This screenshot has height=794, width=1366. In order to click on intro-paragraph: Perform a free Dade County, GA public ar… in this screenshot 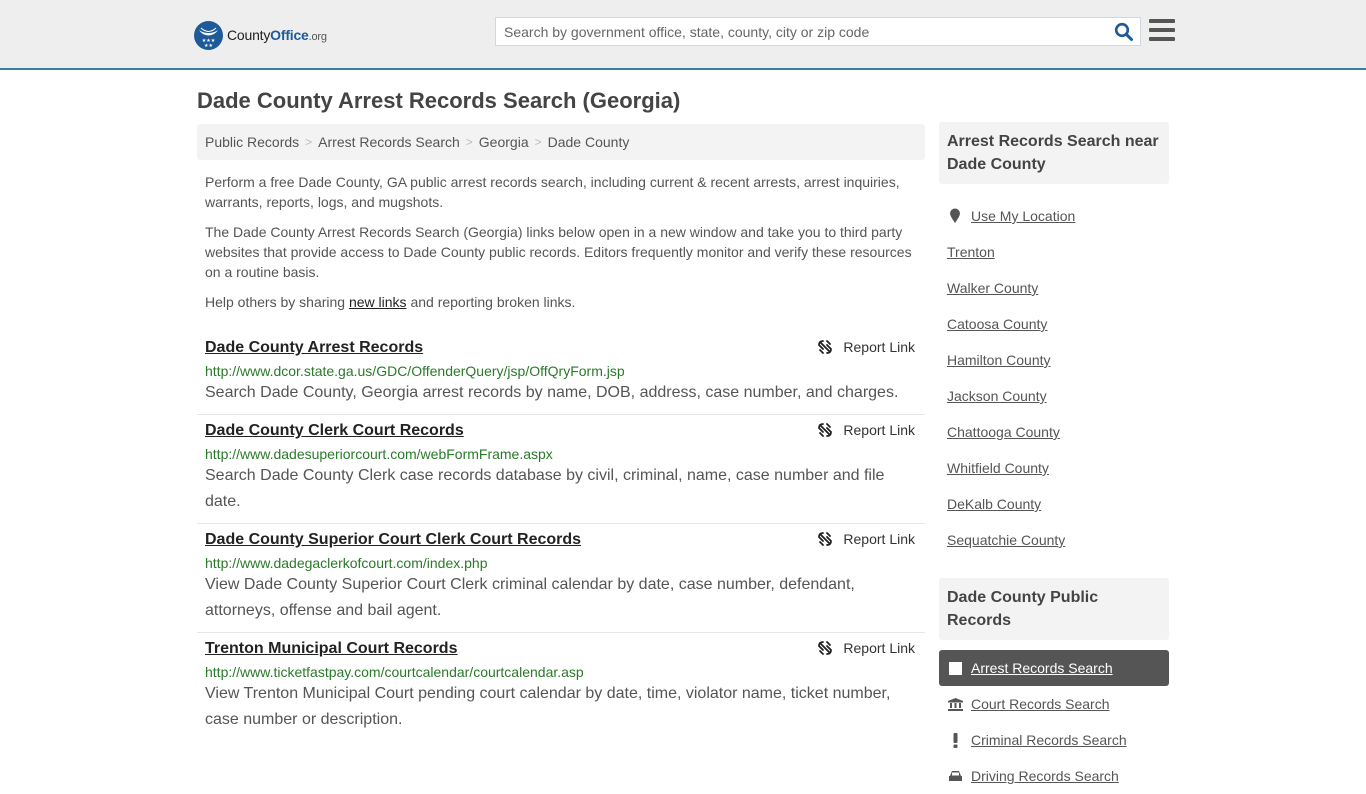, I will do `click(552, 192)`.